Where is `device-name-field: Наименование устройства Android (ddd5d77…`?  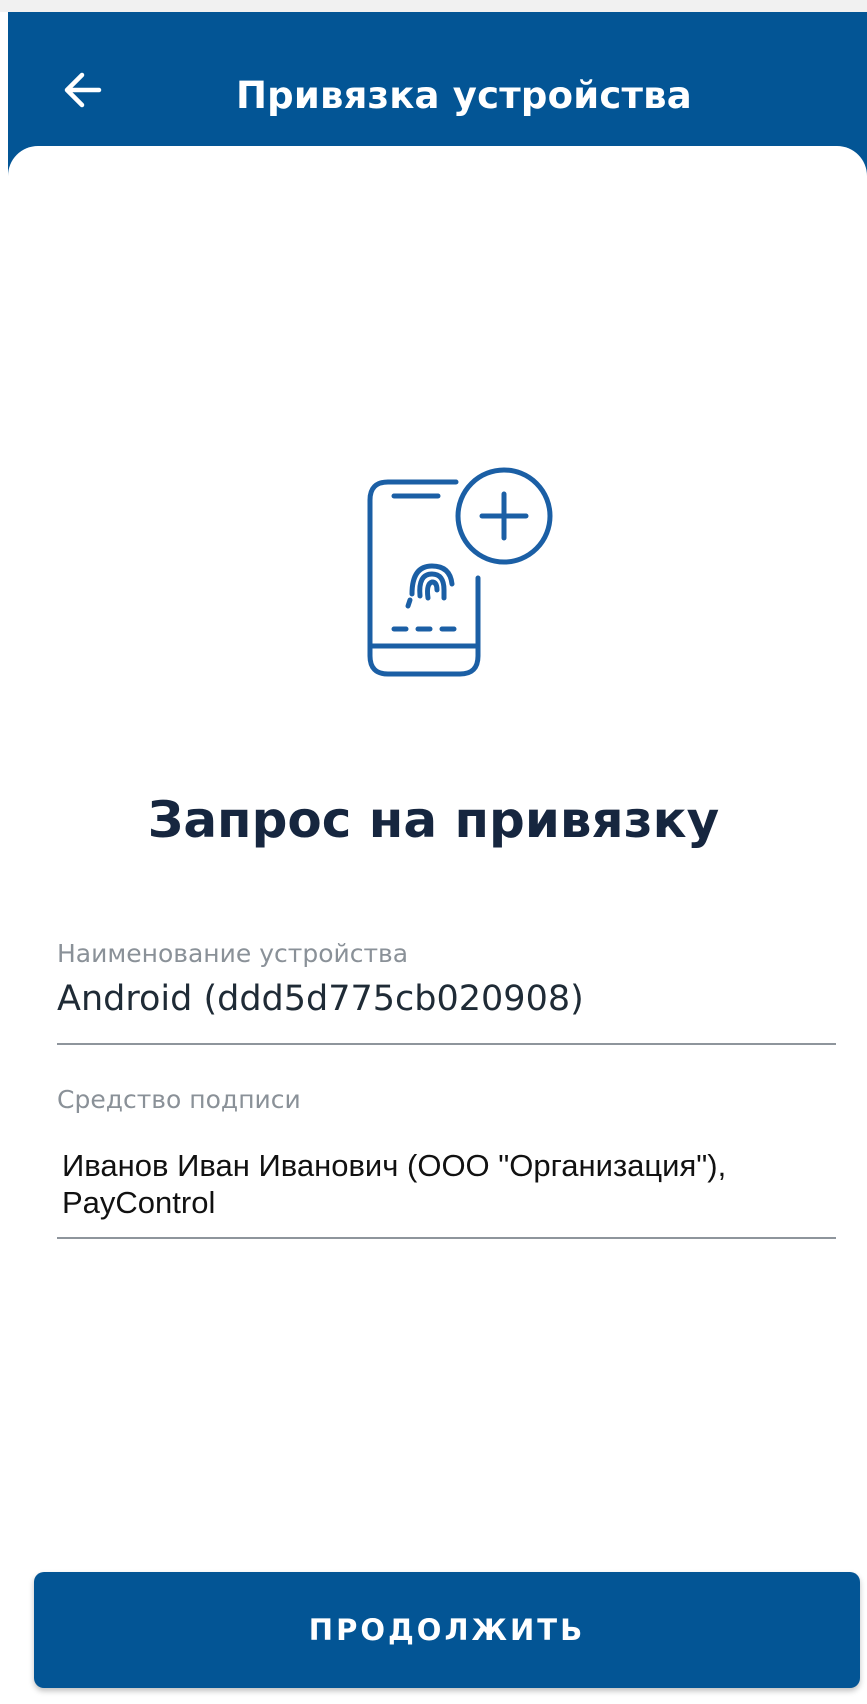 device-name-field: Наименование устройства Android (ddd5d77… is located at coordinates (446, 993).